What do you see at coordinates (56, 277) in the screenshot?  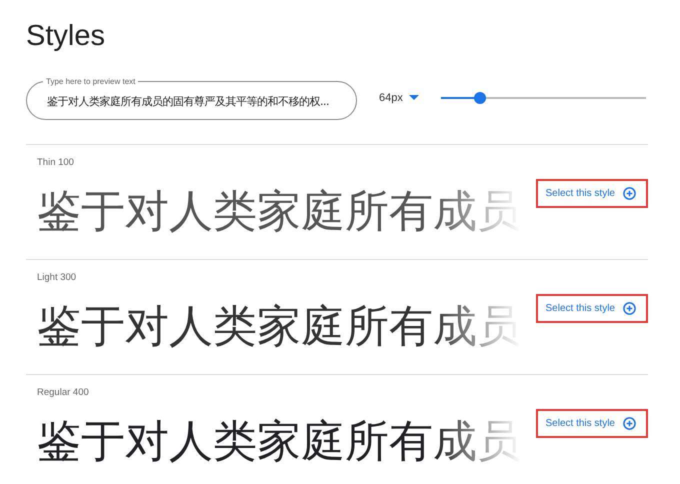 I see `style-name: Light 300` at bounding box center [56, 277].